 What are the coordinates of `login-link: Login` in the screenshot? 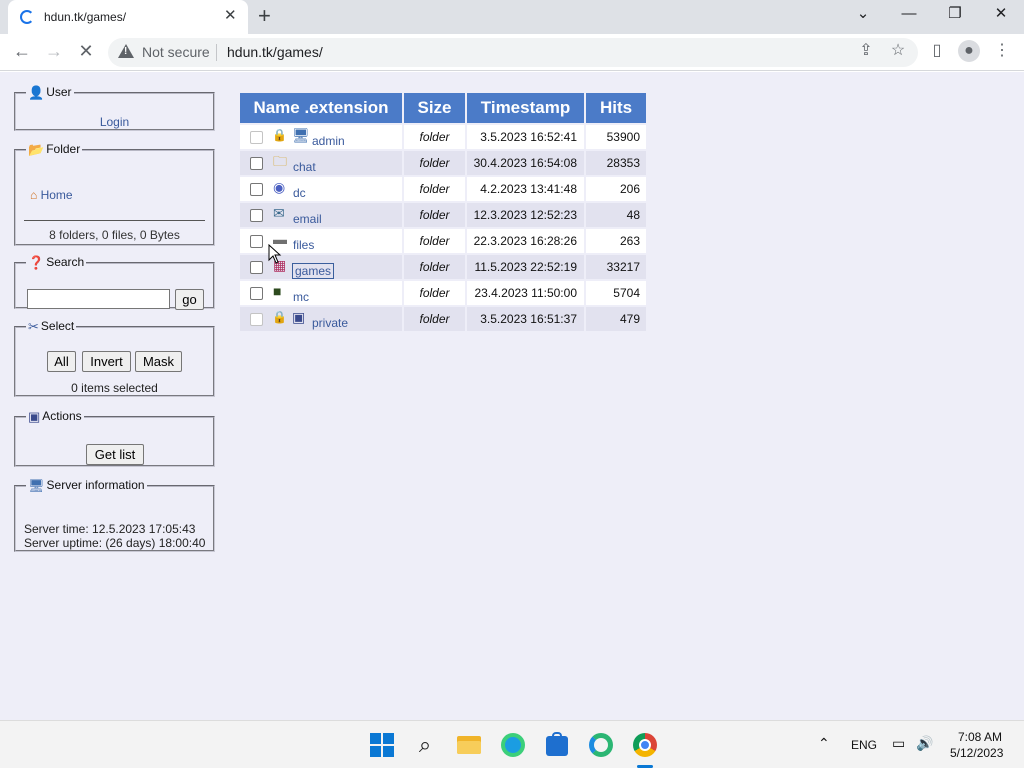 It's located at (114, 122).